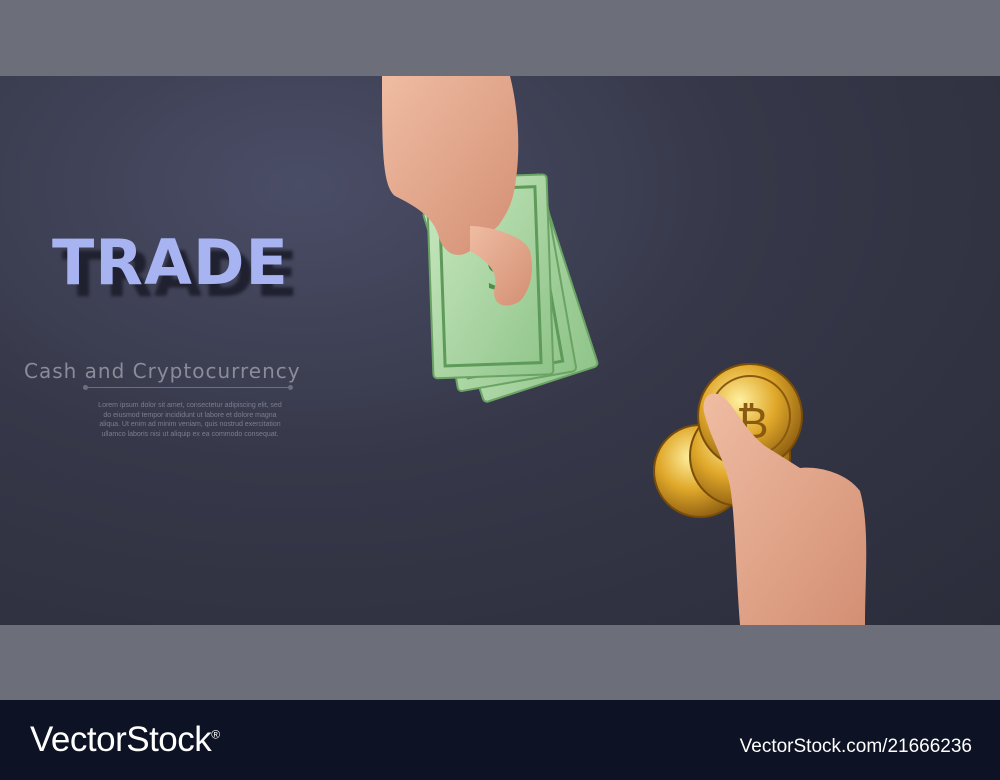 The height and width of the screenshot is (780, 1000). What do you see at coordinates (855, 746) in the screenshot?
I see `image-id: VectorStock.com/21666236` at bounding box center [855, 746].